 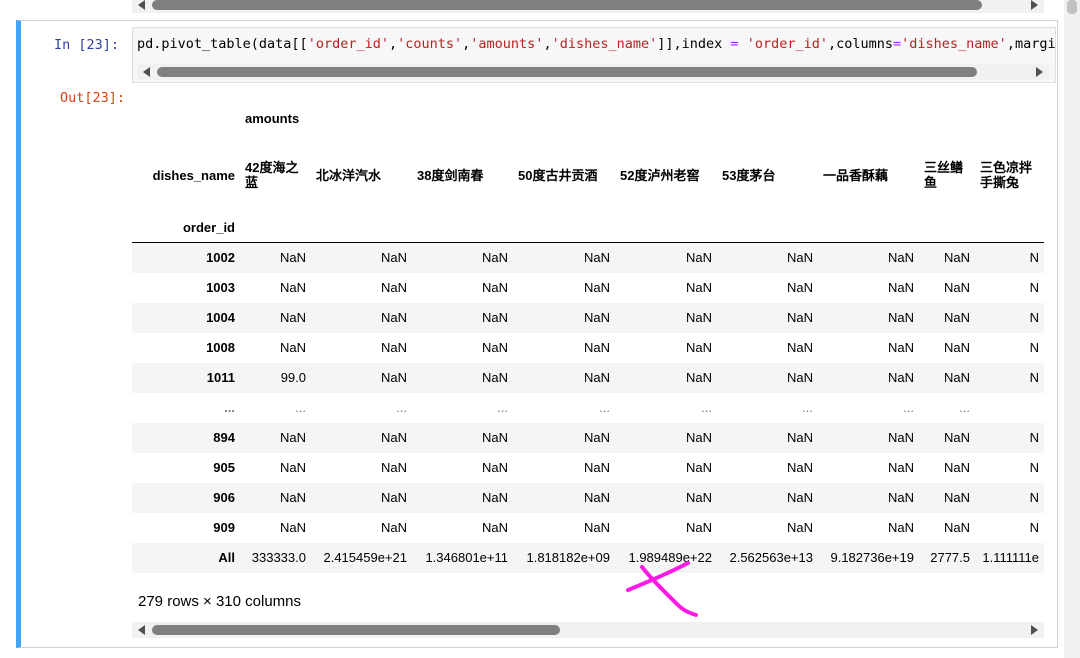 I want to click on page-scrollbar-thumb, so click(x=1072, y=7).